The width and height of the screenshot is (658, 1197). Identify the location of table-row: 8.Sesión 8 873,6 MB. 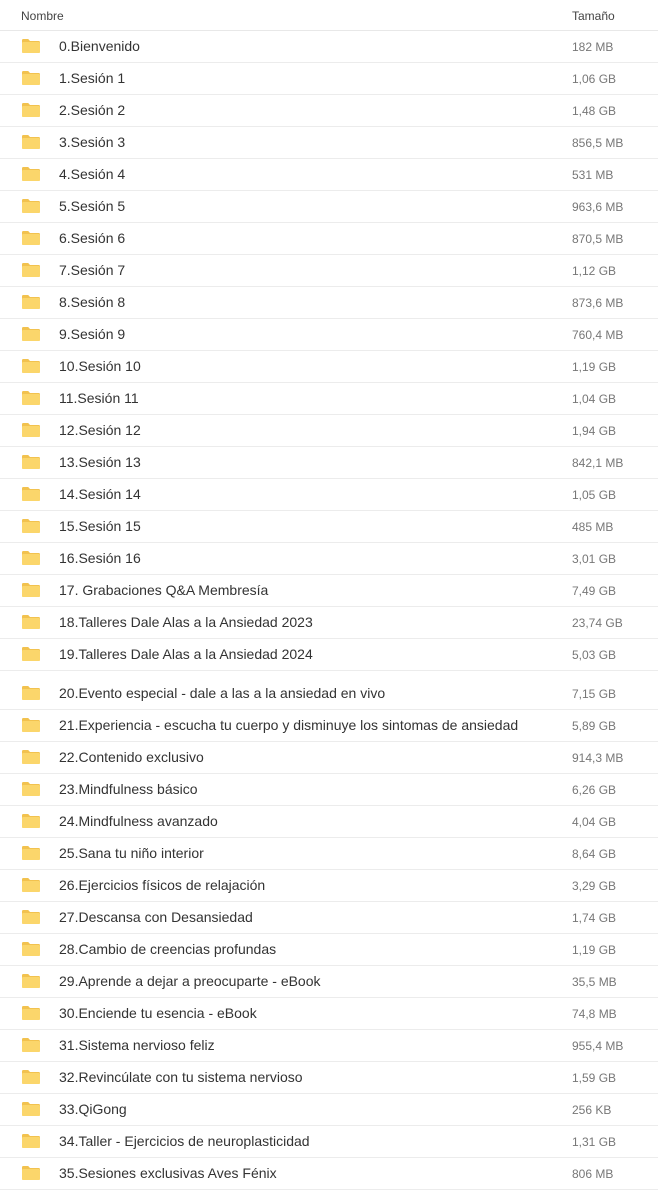
(329, 303).